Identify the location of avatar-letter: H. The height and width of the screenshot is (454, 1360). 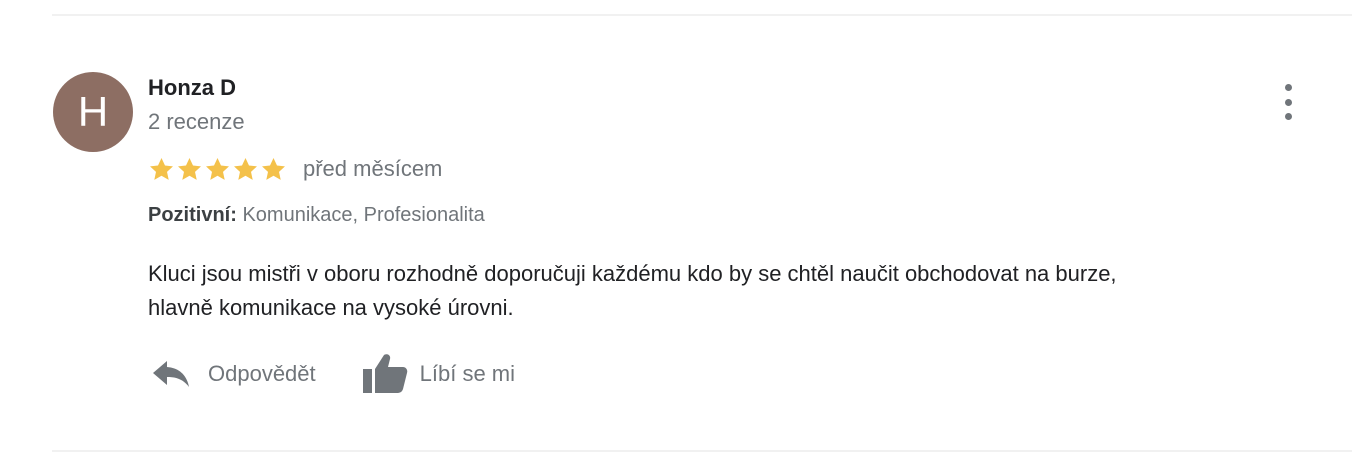
(93, 111).